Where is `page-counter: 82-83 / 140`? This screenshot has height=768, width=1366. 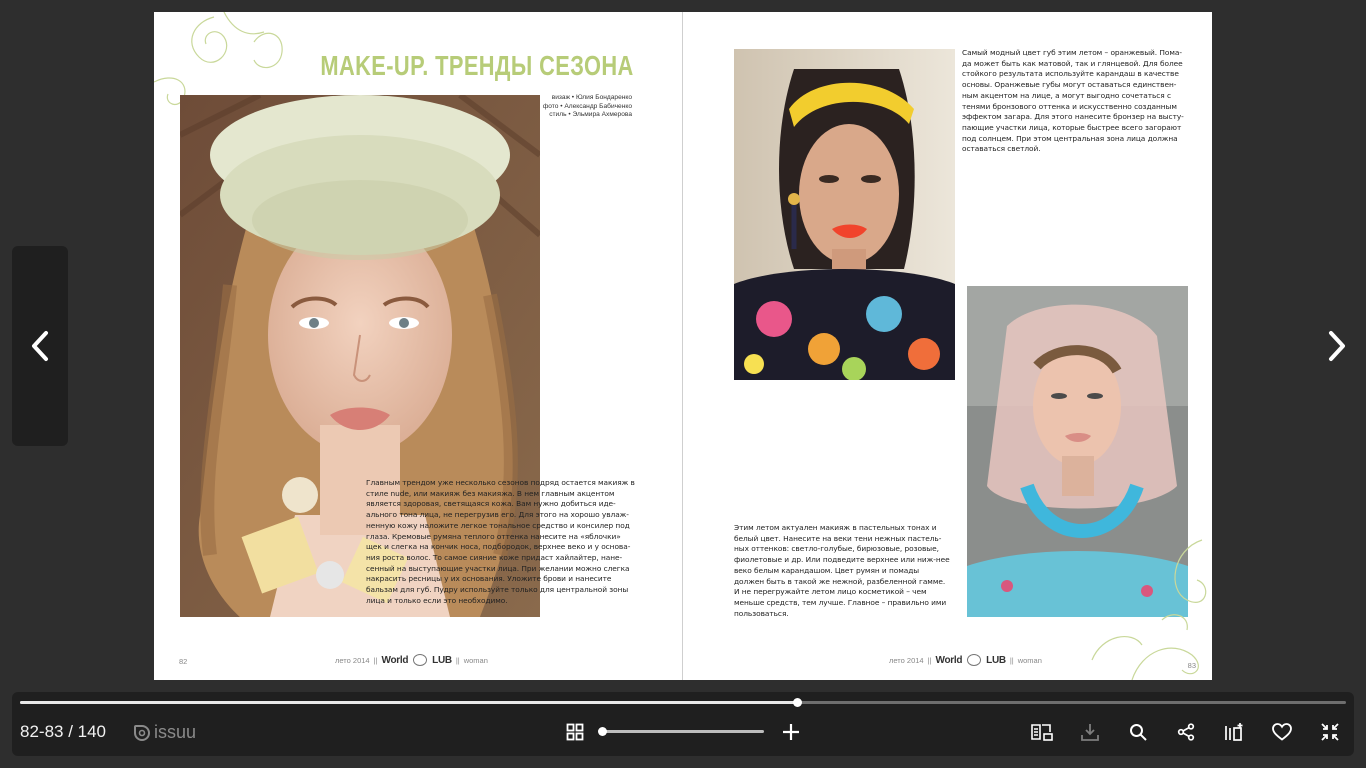
page-counter: 82-83 / 140 is located at coordinates (63, 731).